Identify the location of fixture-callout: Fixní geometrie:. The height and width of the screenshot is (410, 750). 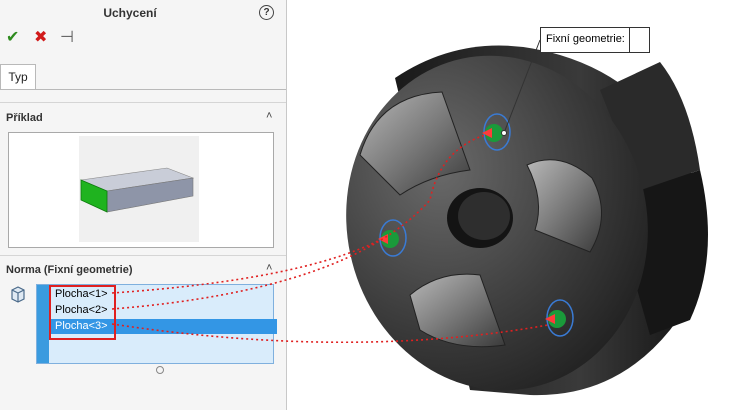
(595, 40).